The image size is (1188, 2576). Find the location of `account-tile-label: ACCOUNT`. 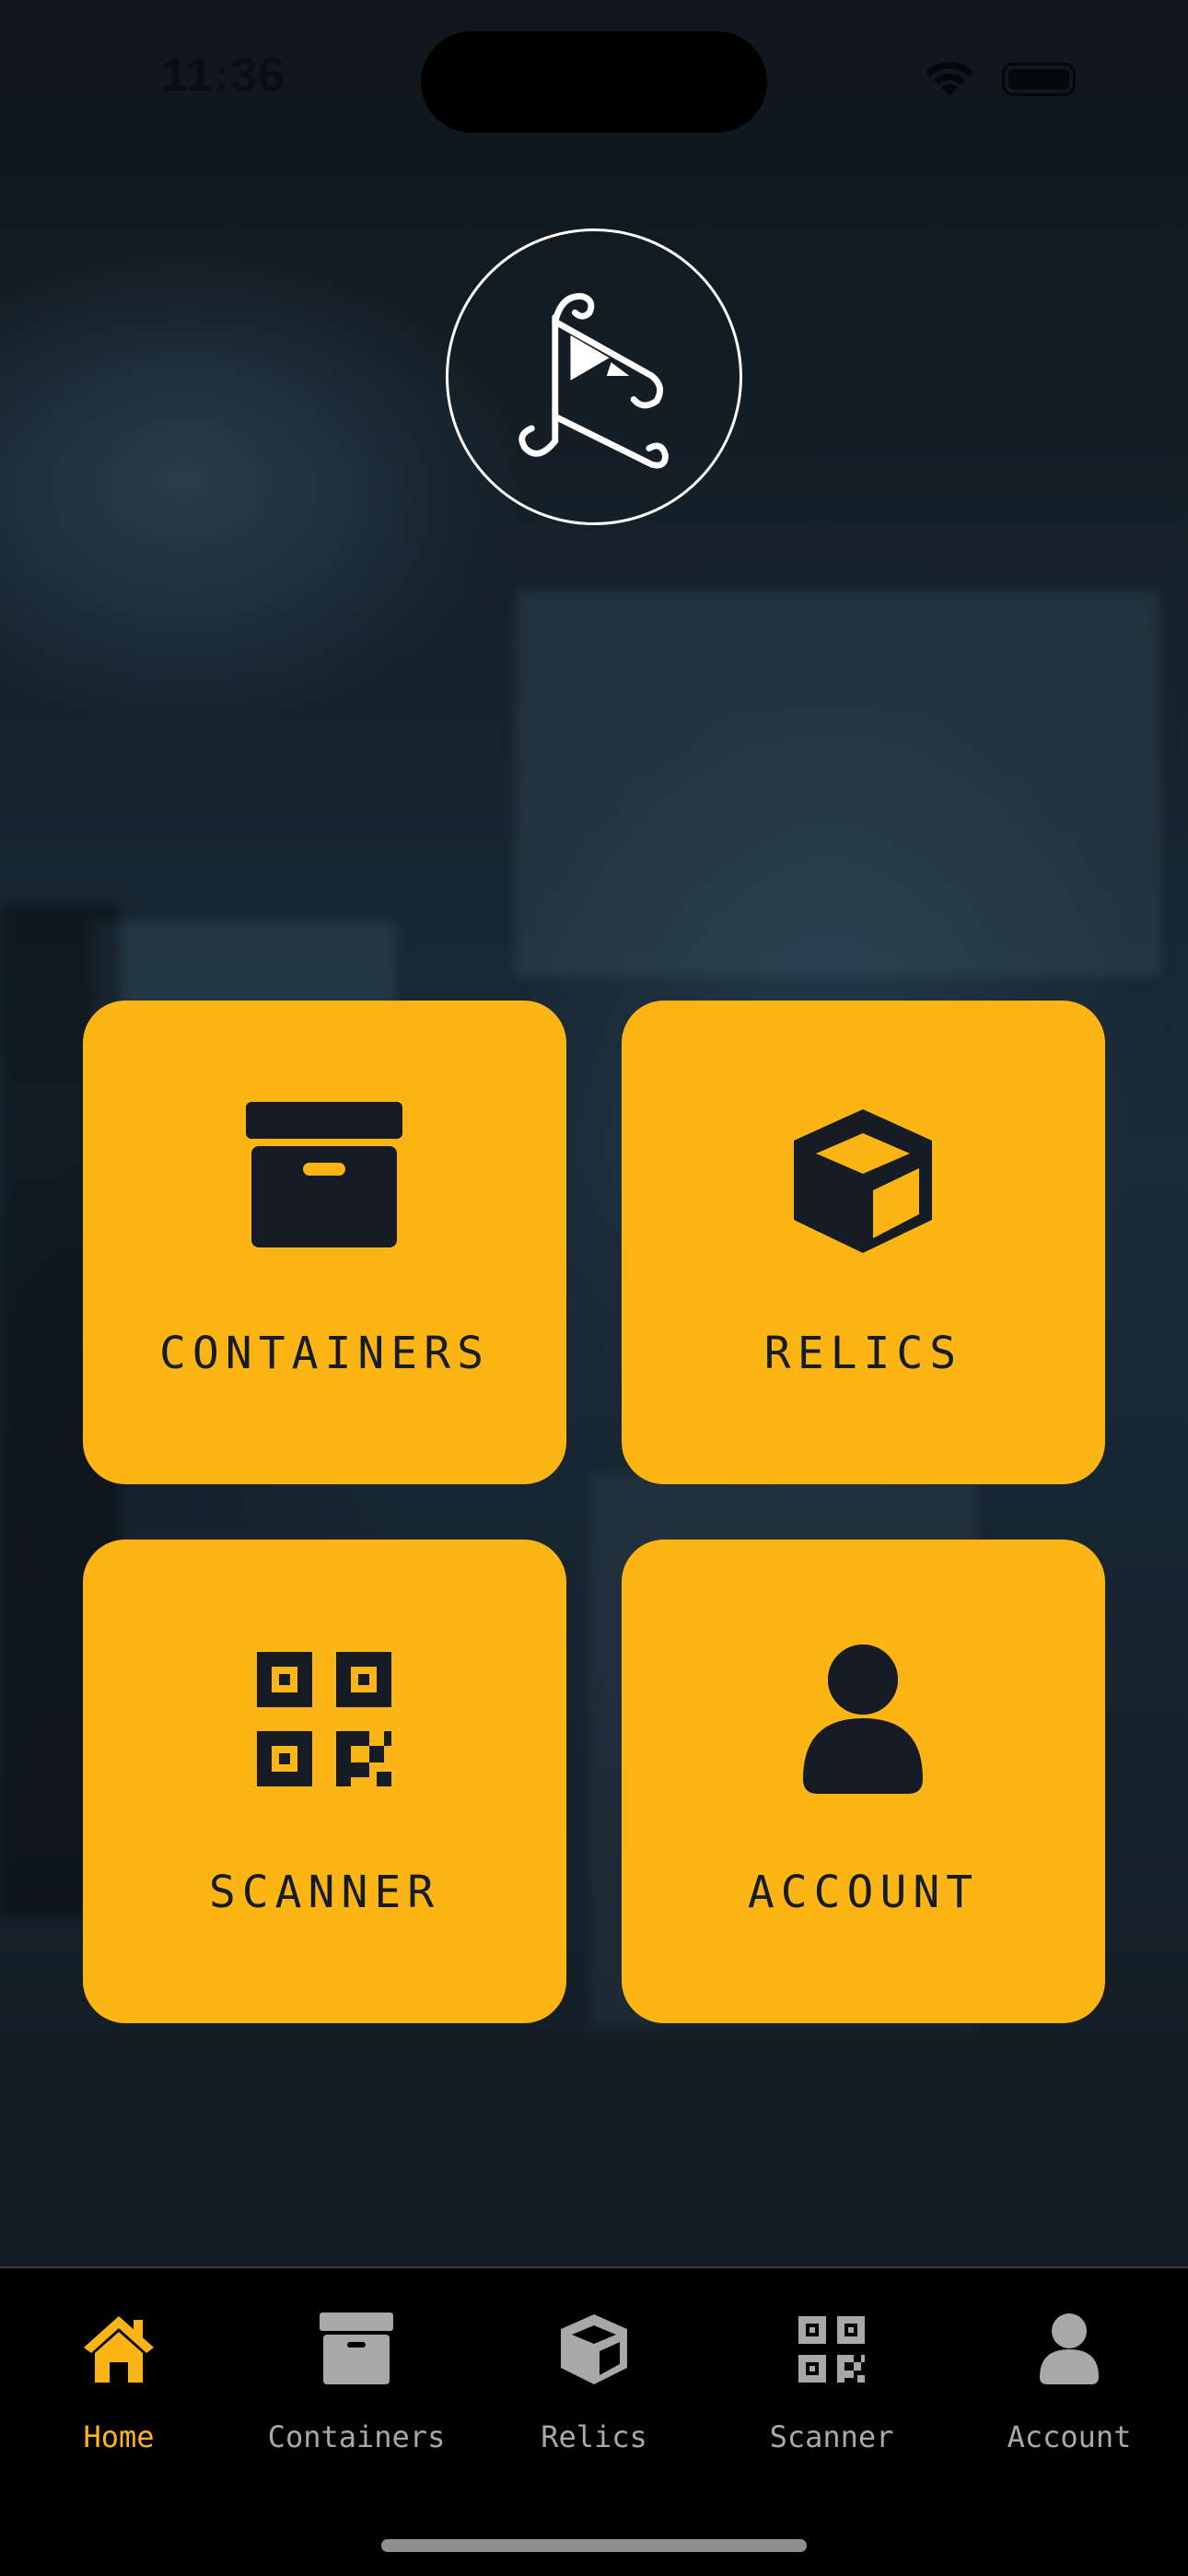

account-tile-label: ACCOUNT is located at coordinates (863, 1892).